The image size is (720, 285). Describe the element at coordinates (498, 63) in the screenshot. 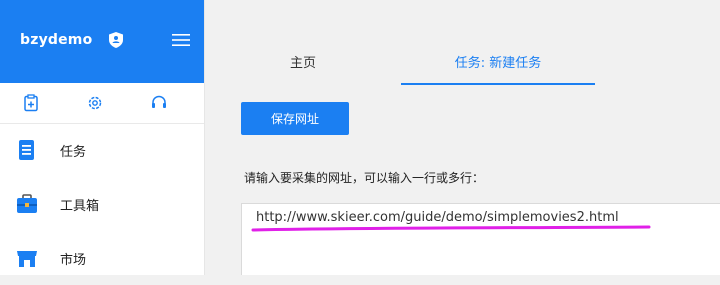

I see `tab-new-task: 任务: 新建任务` at that location.